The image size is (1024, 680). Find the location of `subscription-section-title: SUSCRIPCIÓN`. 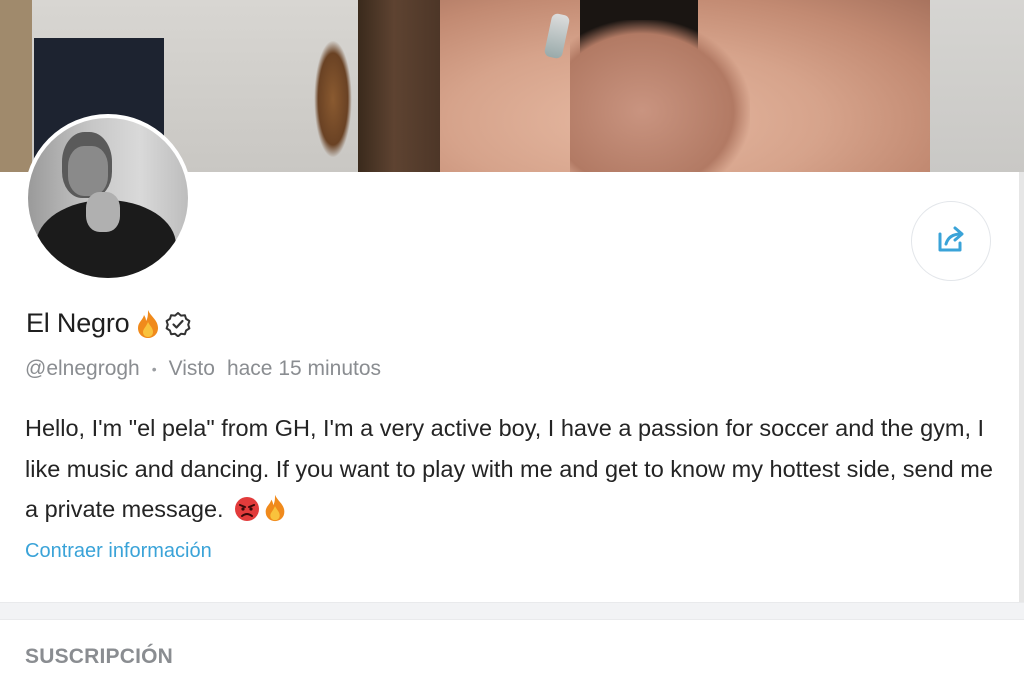

subscription-section-title: SUSCRIPCIÓN is located at coordinates (99, 656).